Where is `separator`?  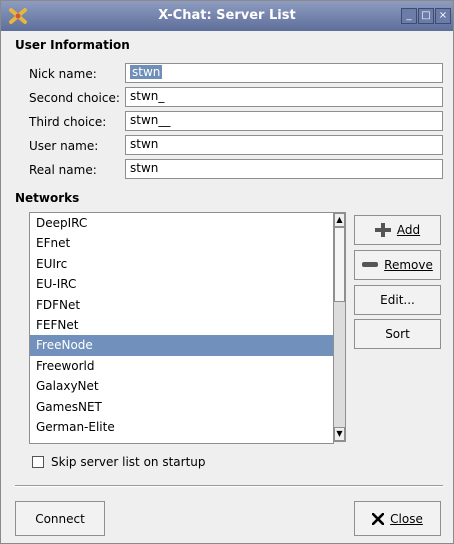
separator is located at coordinates (229, 486).